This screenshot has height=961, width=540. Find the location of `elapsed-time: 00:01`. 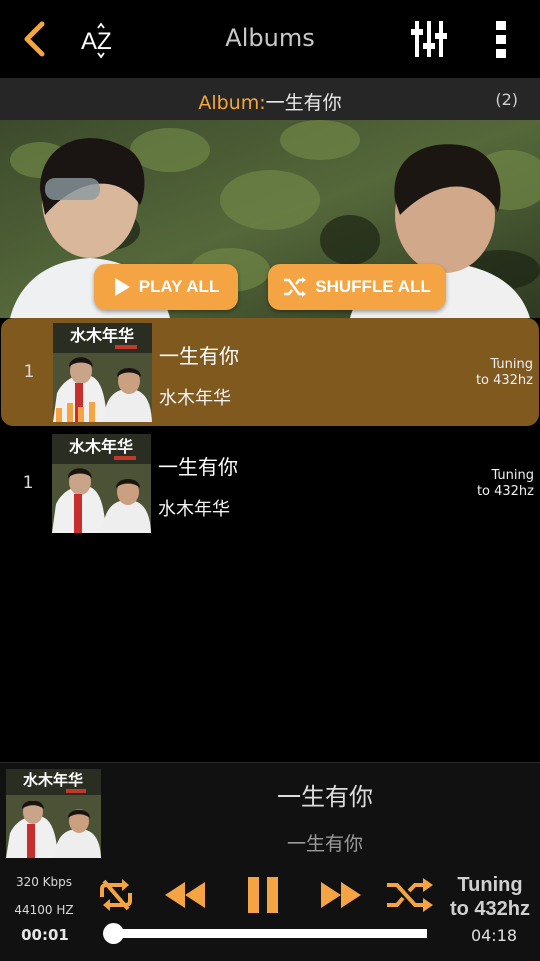

elapsed-time: 00:01 is located at coordinates (45, 935).